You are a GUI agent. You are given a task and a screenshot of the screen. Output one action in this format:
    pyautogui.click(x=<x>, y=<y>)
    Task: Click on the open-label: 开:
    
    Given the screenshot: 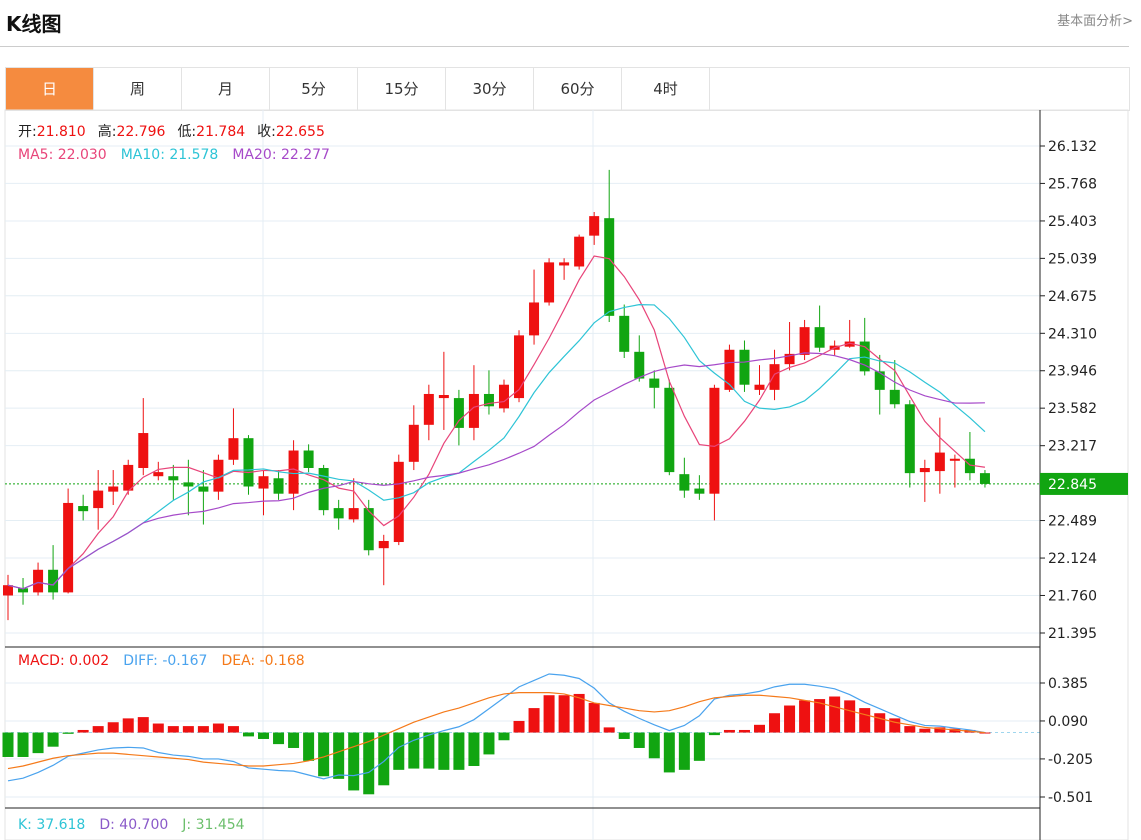 What is the action you would take?
    pyautogui.click(x=27, y=132)
    